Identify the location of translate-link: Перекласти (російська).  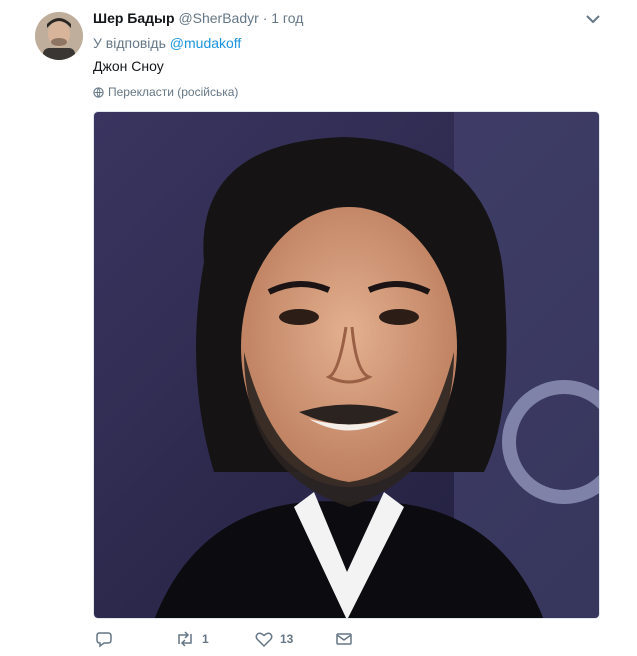
(165, 92).